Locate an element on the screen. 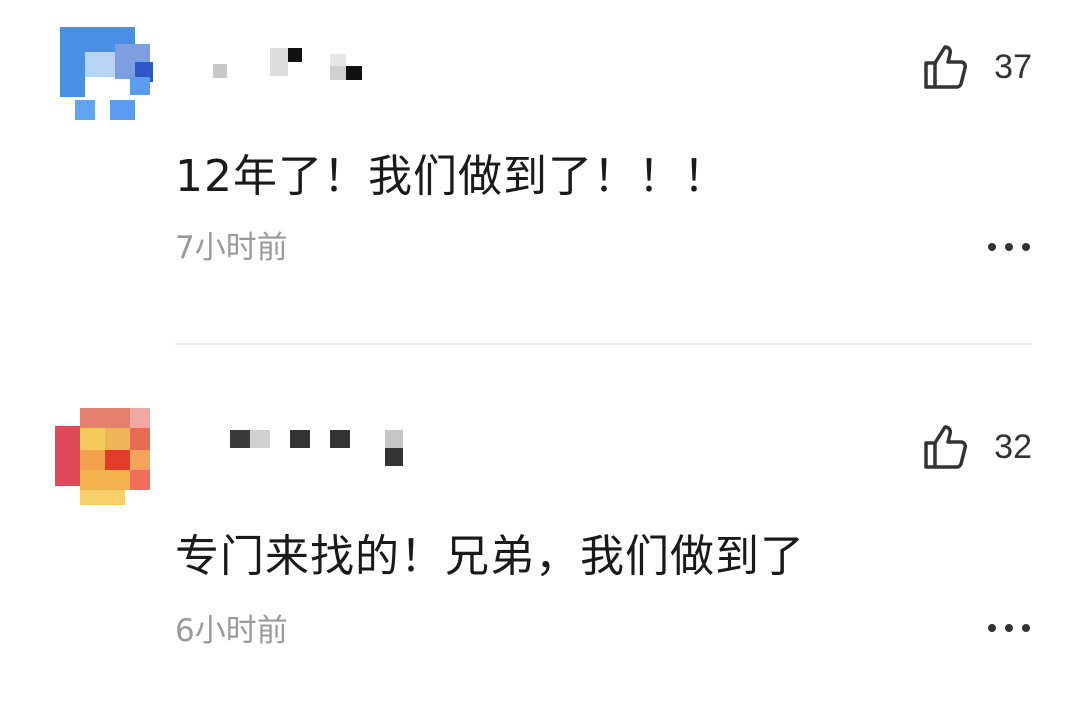 This screenshot has height=717, width=1080. like-button: 32 is located at coordinates (977, 447).